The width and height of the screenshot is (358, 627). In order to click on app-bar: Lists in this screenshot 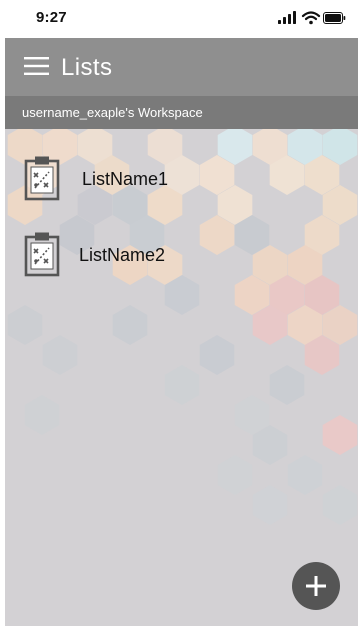, I will do `click(181, 67)`.